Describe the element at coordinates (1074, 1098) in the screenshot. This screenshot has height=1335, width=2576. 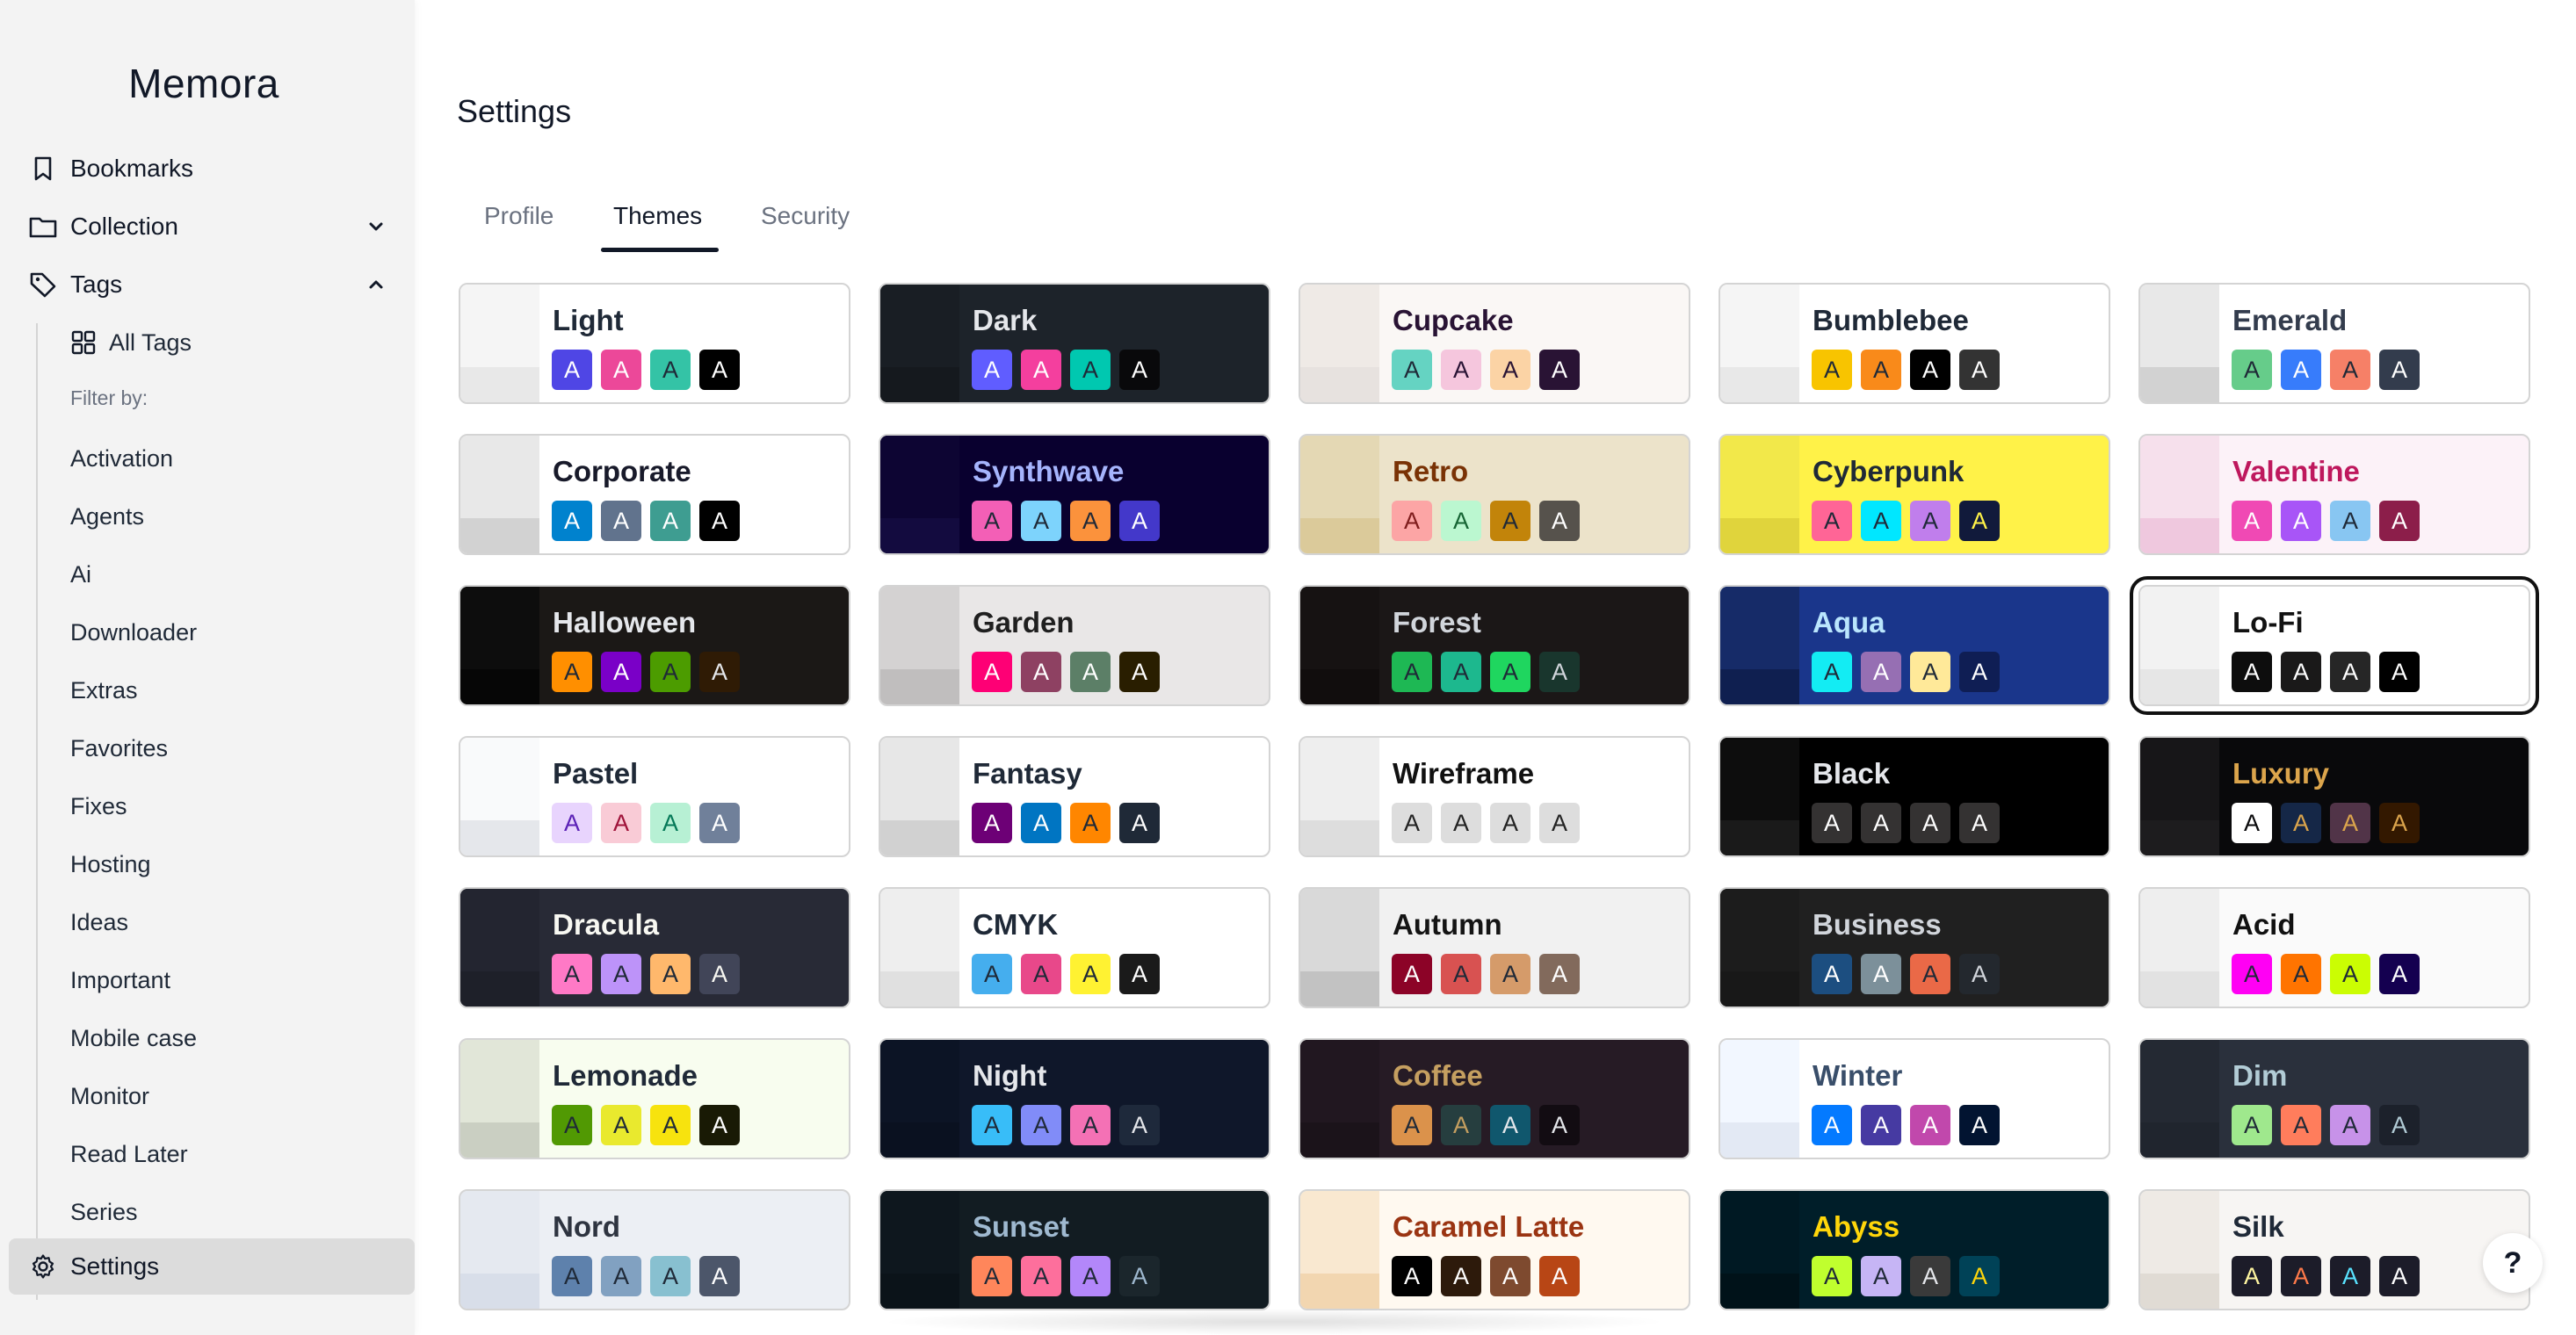
I see `theme-card-night: Night A A A A` at that location.